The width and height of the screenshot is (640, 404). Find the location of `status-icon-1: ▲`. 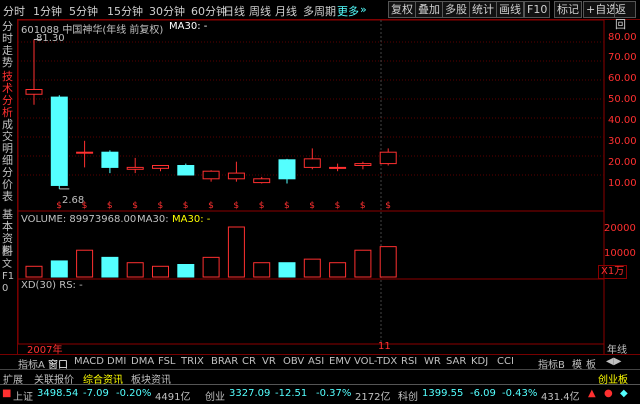

status-icon-1: ▲ is located at coordinates (592, 393).